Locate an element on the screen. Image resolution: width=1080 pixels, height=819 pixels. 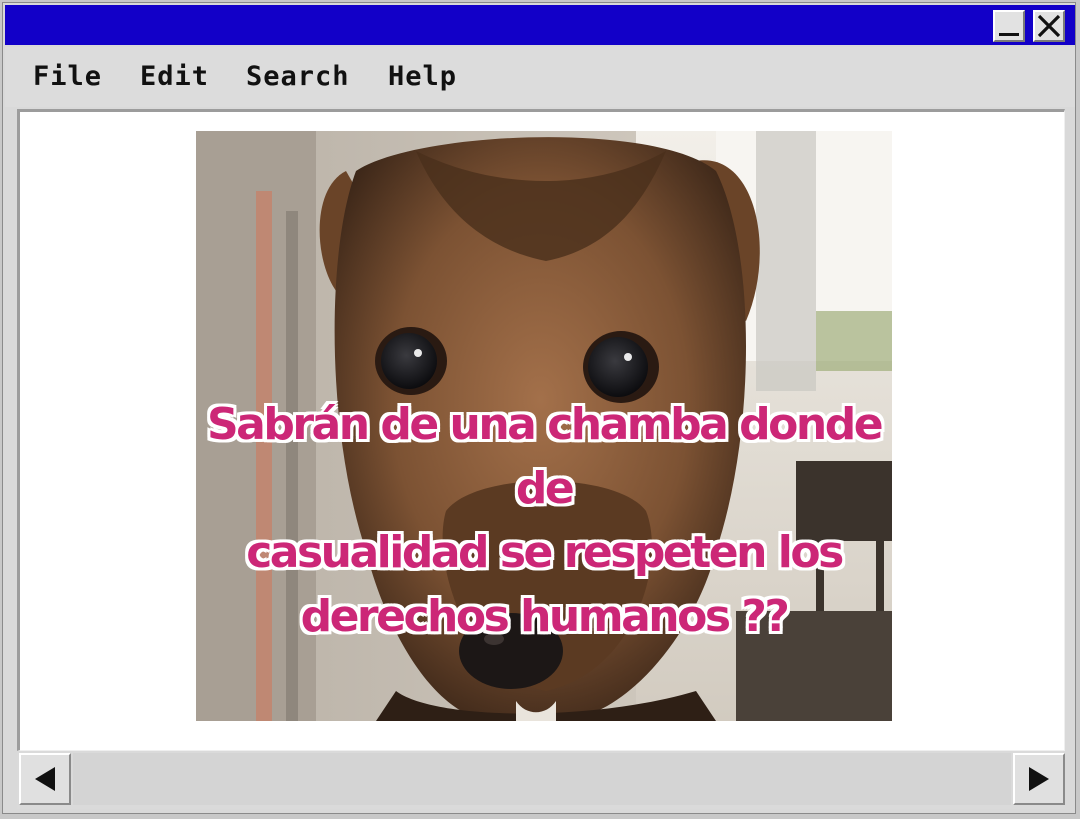
title-bar is located at coordinates (540, 25).